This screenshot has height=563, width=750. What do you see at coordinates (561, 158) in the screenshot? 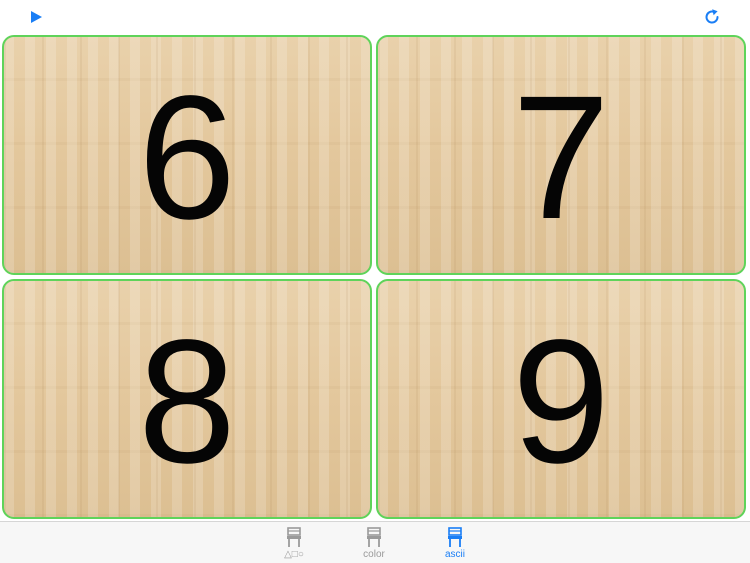
I see `card-number: 7` at bounding box center [561, 158].